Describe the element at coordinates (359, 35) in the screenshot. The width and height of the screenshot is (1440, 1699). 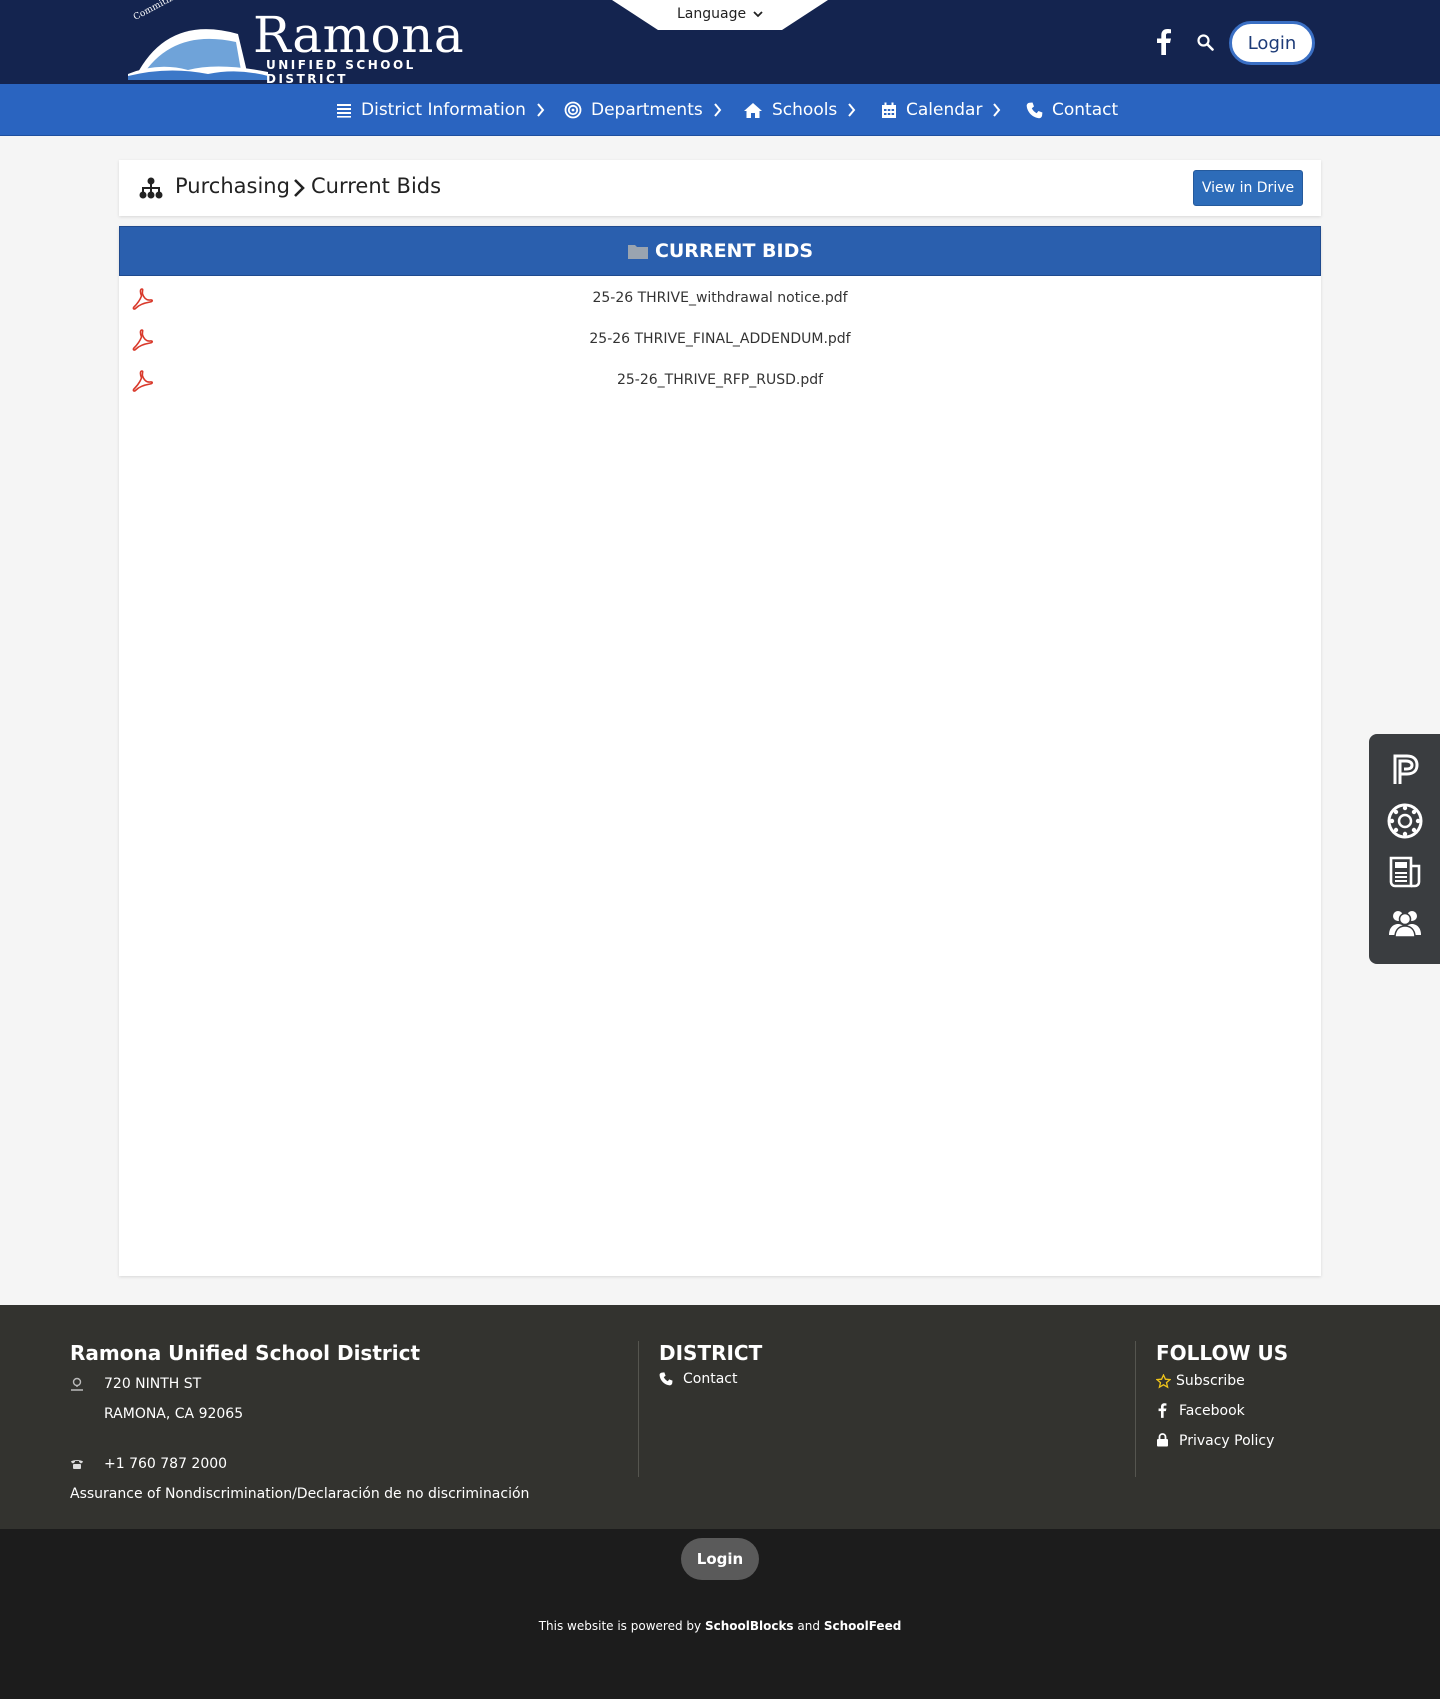
I see `logo-title: Ramona` at that location.